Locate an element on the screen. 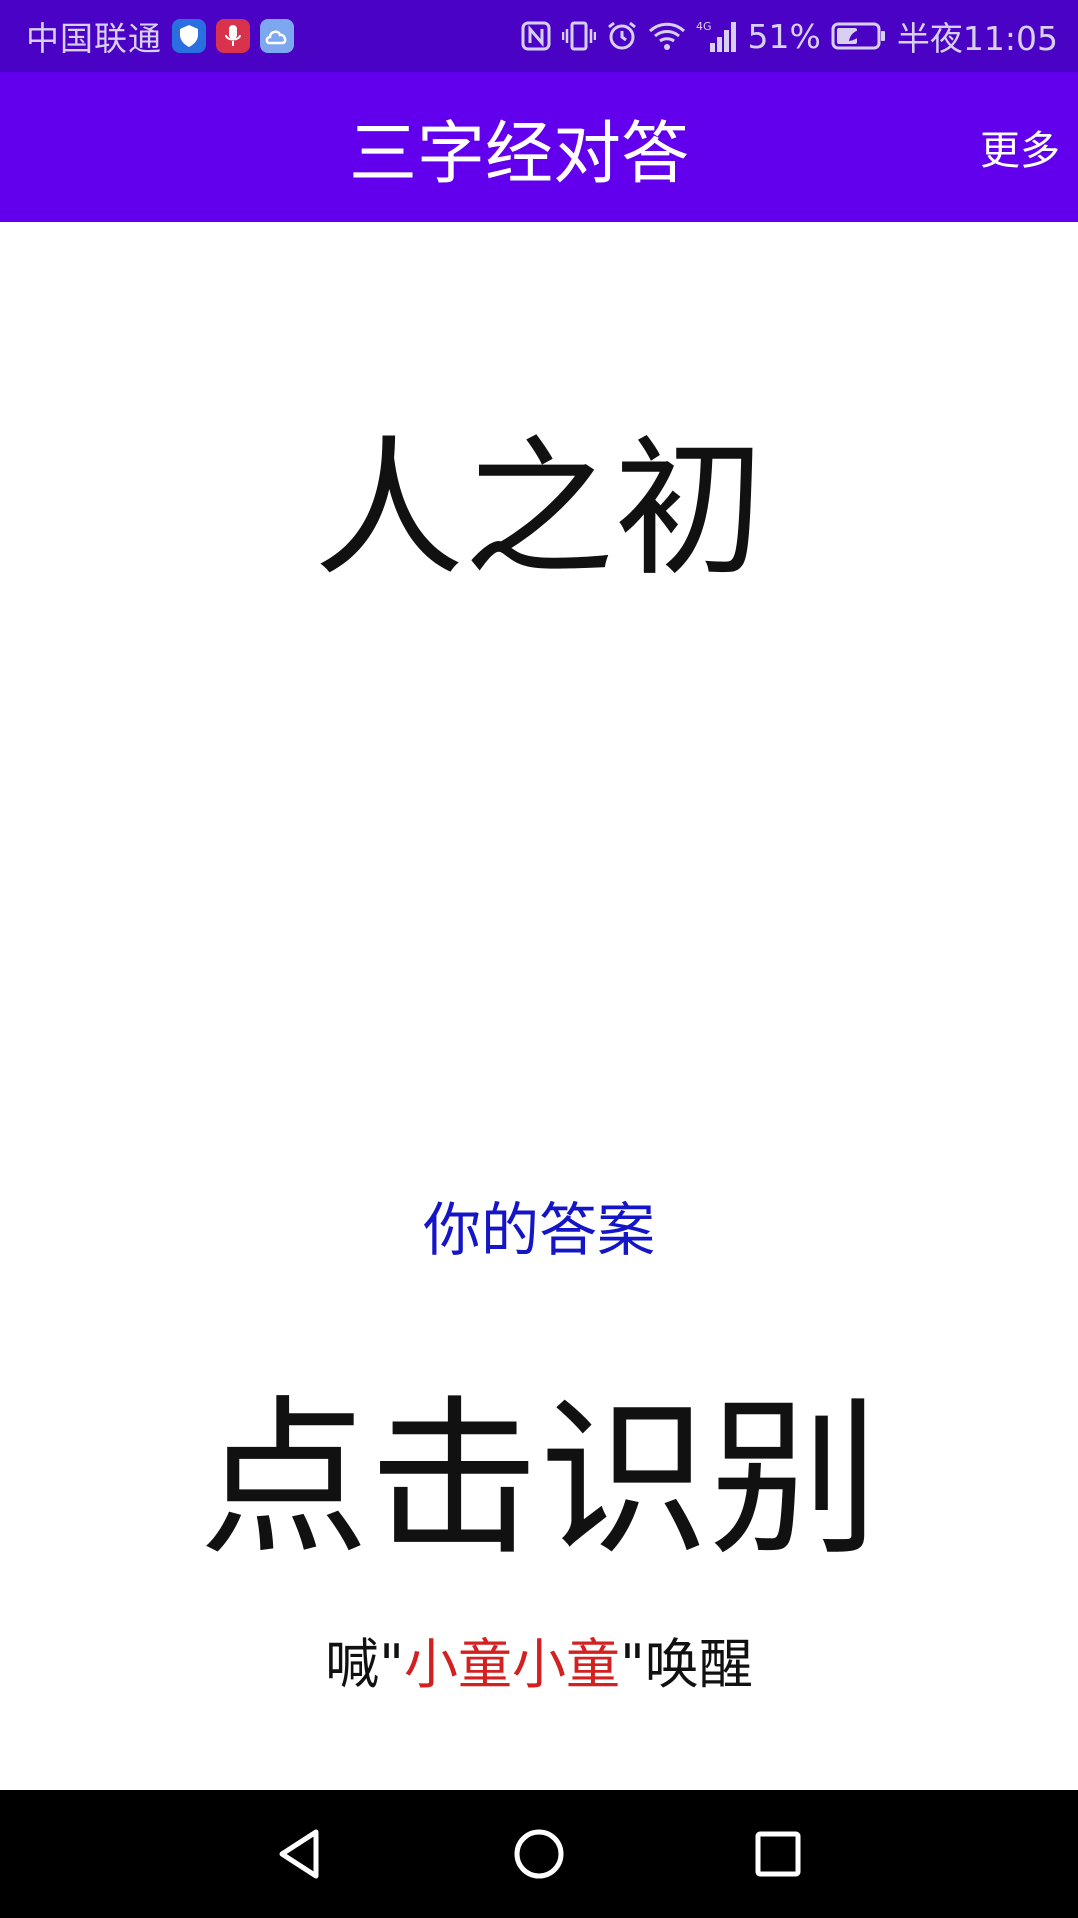 This screenshot has height=1918, width=1078. recognize-button: 点击识别 is located at coordinates (539, 1480).